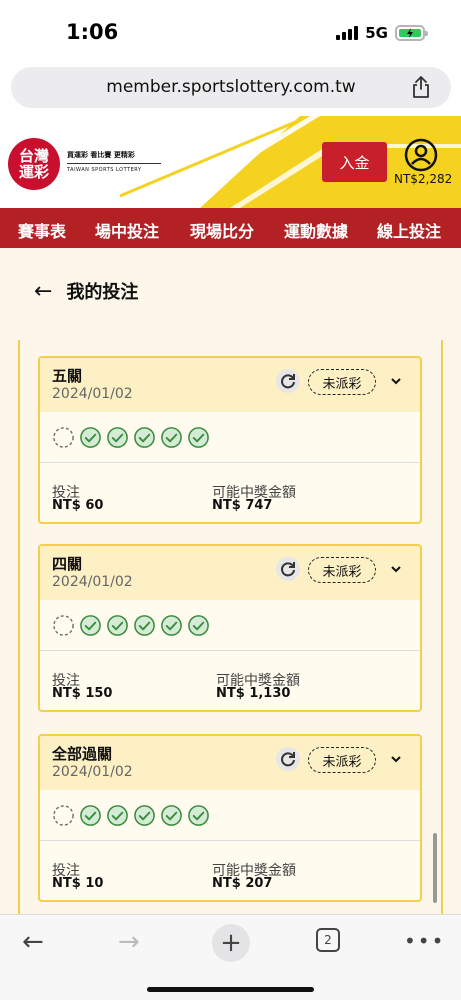 This screenshot has width=461, height=1000. Describe the element at coordinates (411, 33) in the screenshot. I see `battery-icon` at that location.